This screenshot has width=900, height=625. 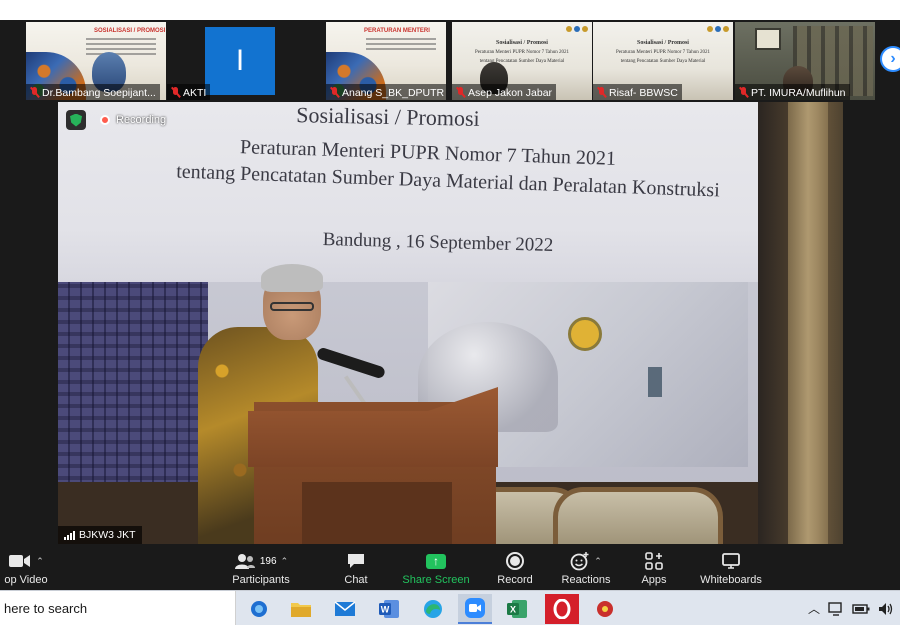 I want to click on edge-icon, so click(x=259, y=609).